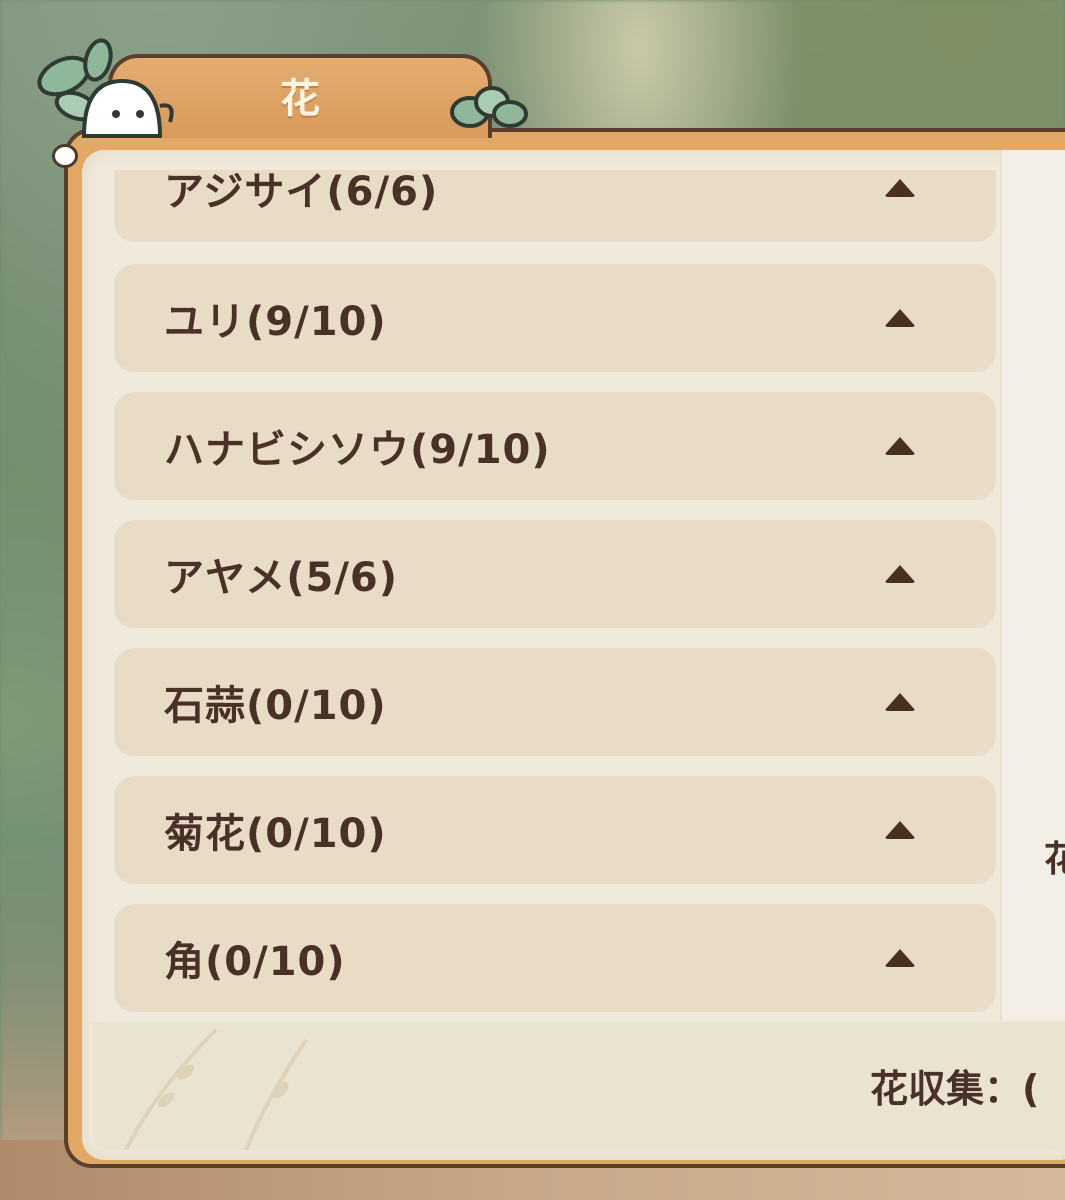  Describe the element at coordinates (555, 206) in the screenshot. I see `list-item: アジサイ(6/6)` at that location.